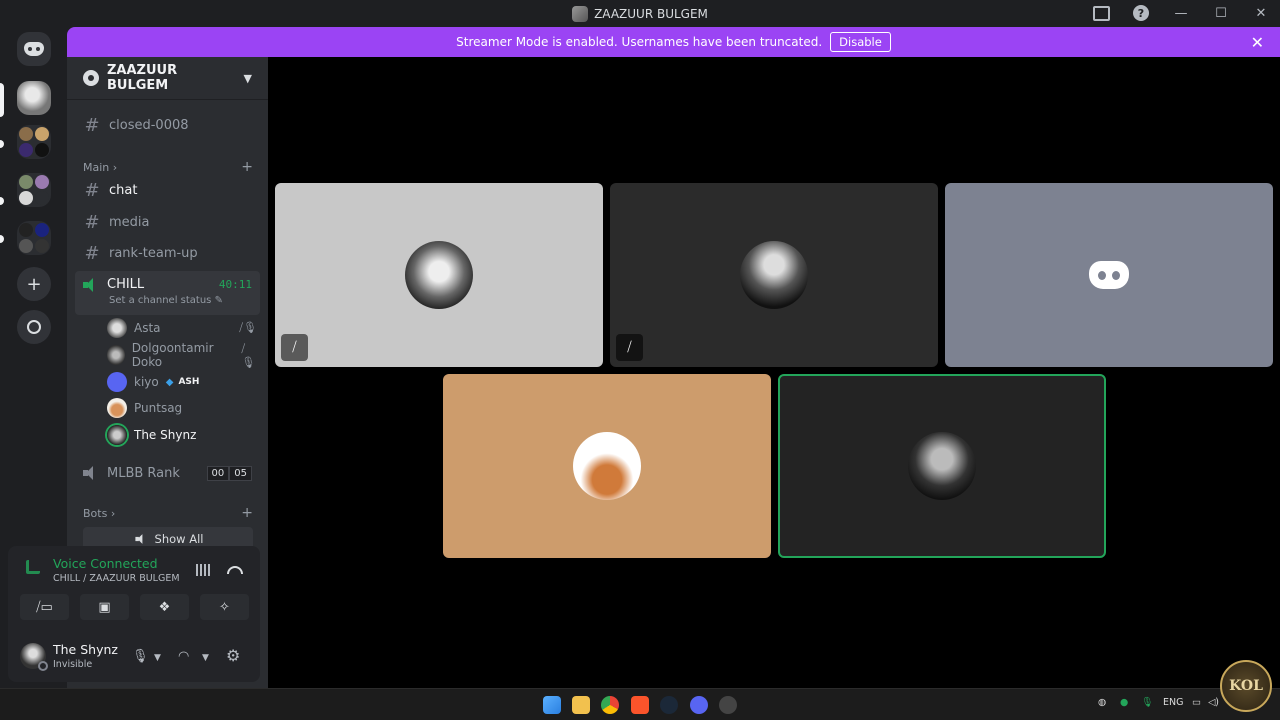 This screenshot has height=720, width=1280. I want to click on close-window-button: ✕, so click(1261, 13).